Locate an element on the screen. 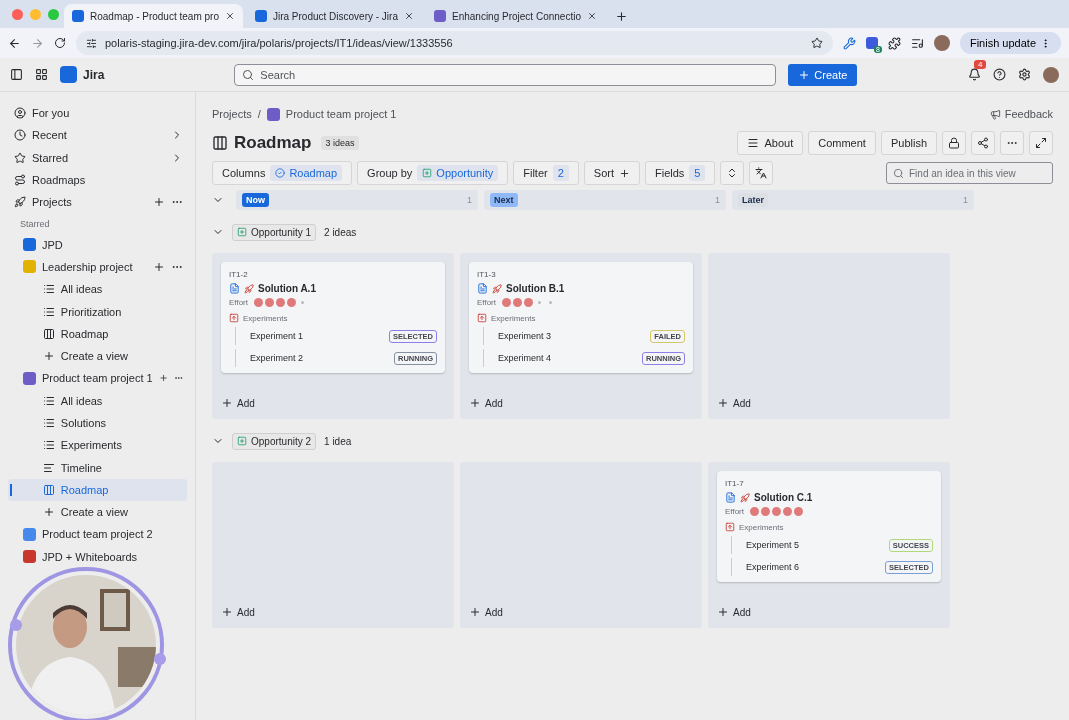 This screenshot has width=1069, height=720. search-icon is located at coordinates (248, 74).